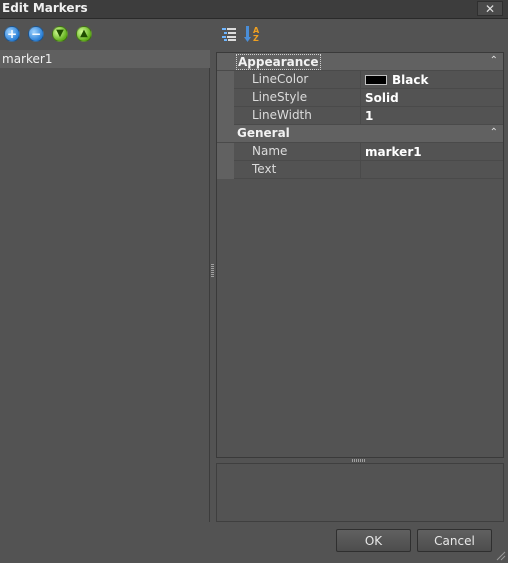 This screenshot has width=508, height=563. What do you see at coordinates (298, 80) in the screenshot?
I see `property-name: LineColor` at bounding box center [298, 80].